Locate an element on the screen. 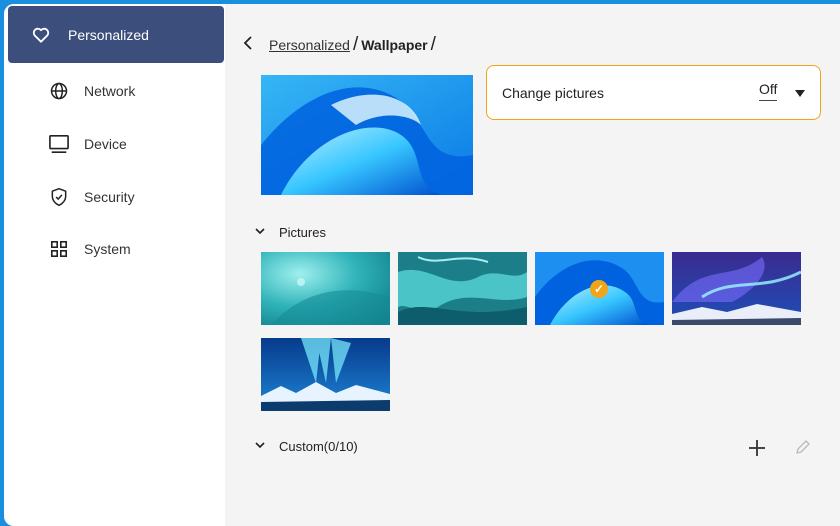  globe-icon is located at coordinates (59, 91).